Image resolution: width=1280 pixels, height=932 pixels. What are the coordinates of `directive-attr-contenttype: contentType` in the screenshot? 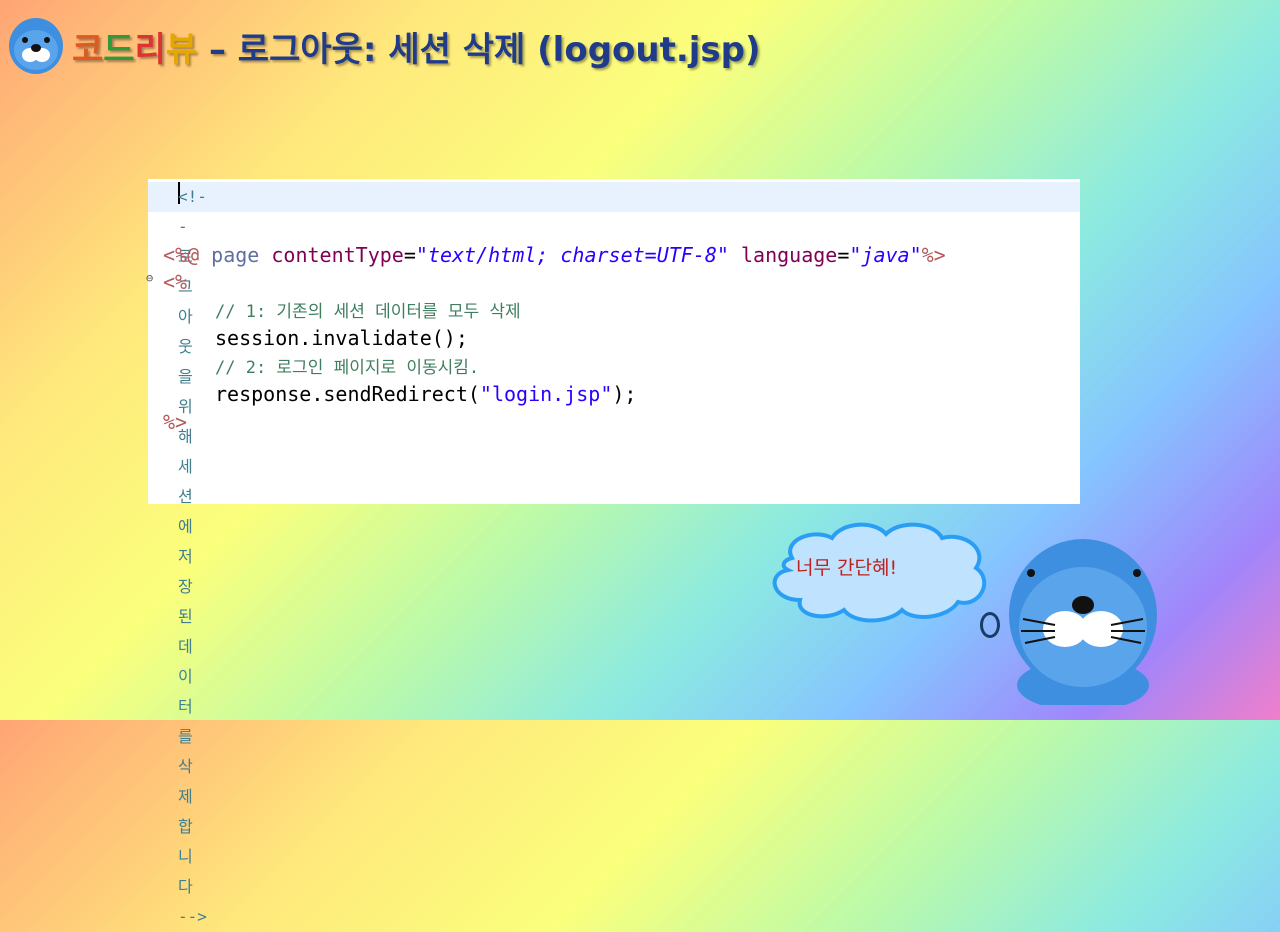 It's located at (337, 255).